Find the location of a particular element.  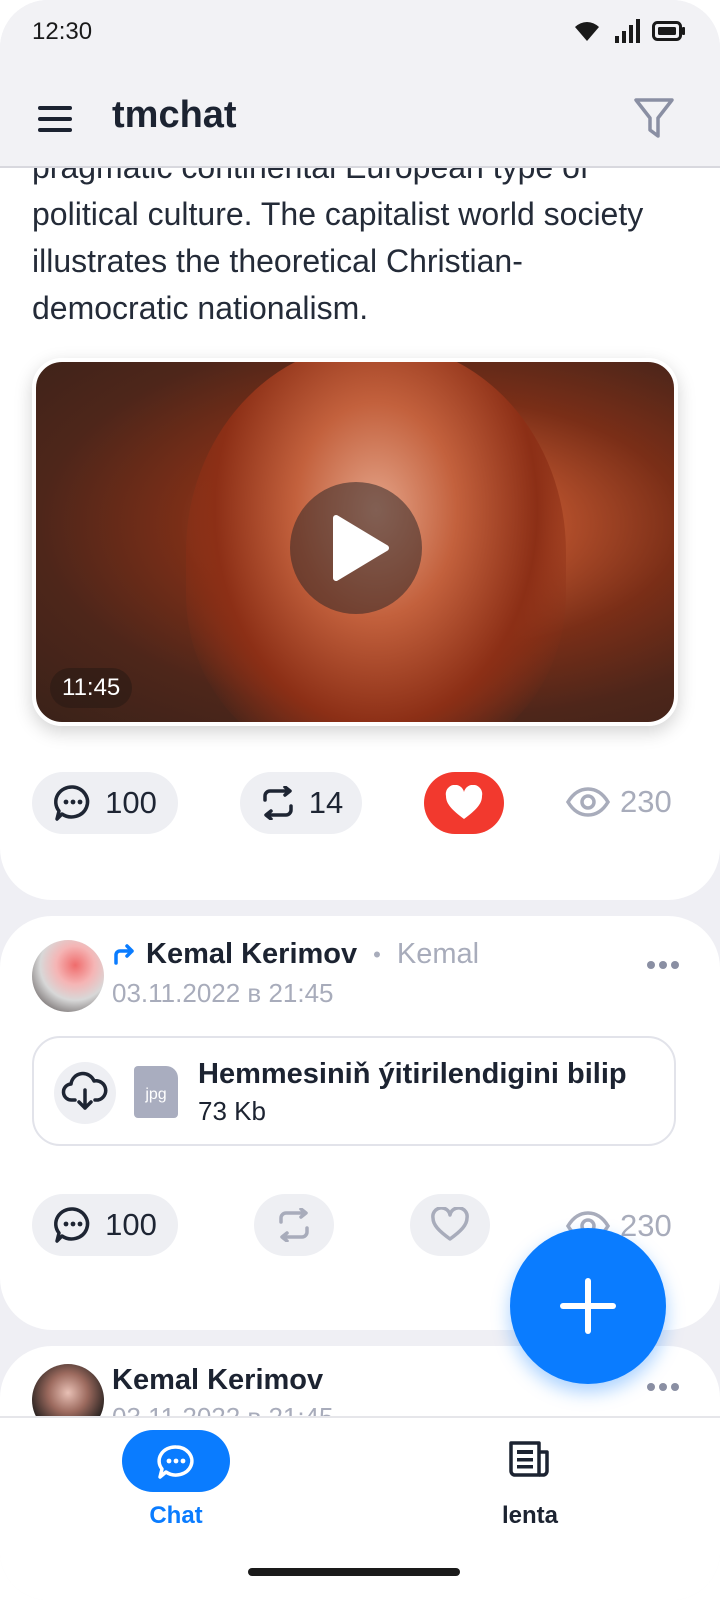

author-row: Kemal Kerimov • Kemal is located at coordinates (295, 954).